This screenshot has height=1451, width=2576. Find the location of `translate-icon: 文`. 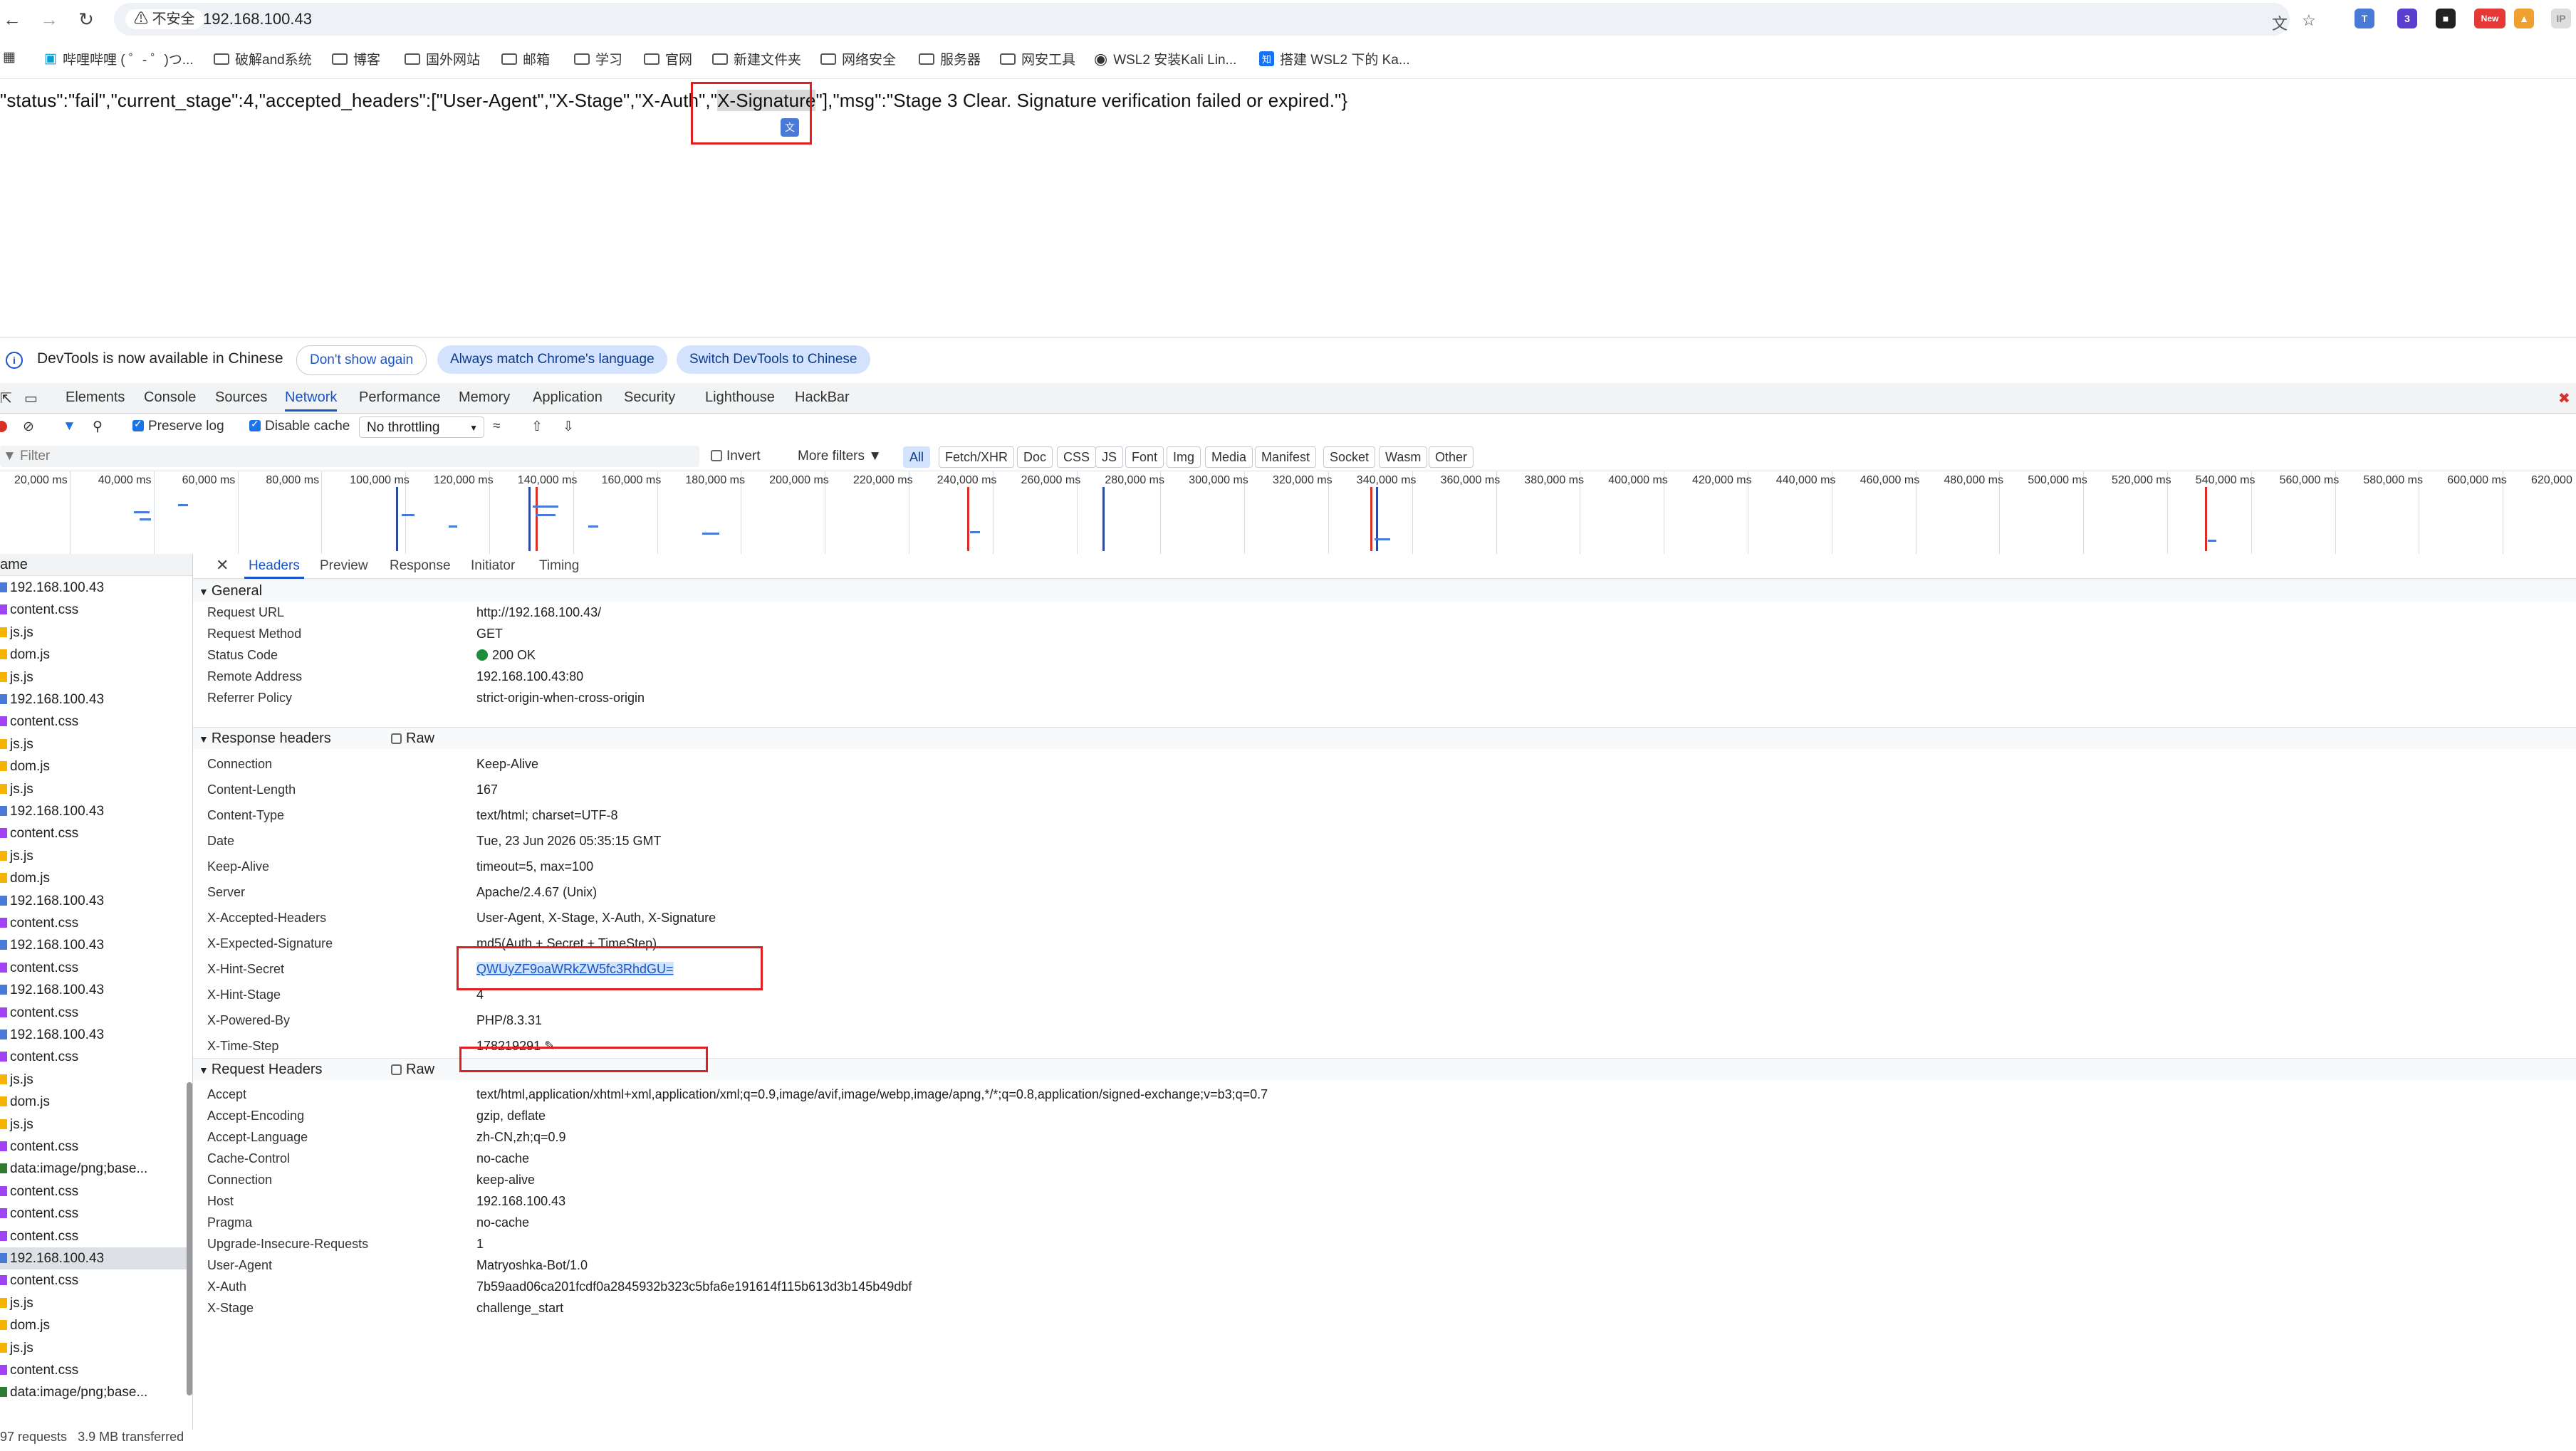

translate-icon: 文 is located at coordinates (2280, 22).